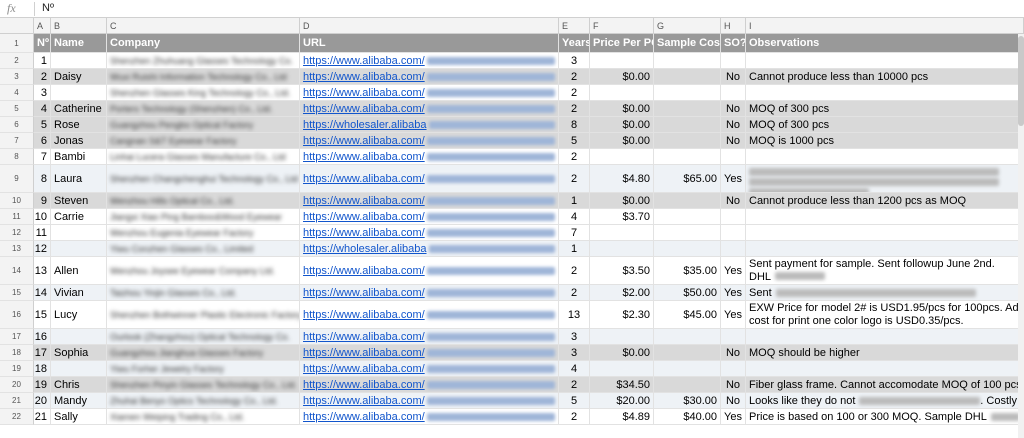 The width and height of the screenshot is (1024, 438). I want to click on header-cell-col-c: Company, so click(203, 43).